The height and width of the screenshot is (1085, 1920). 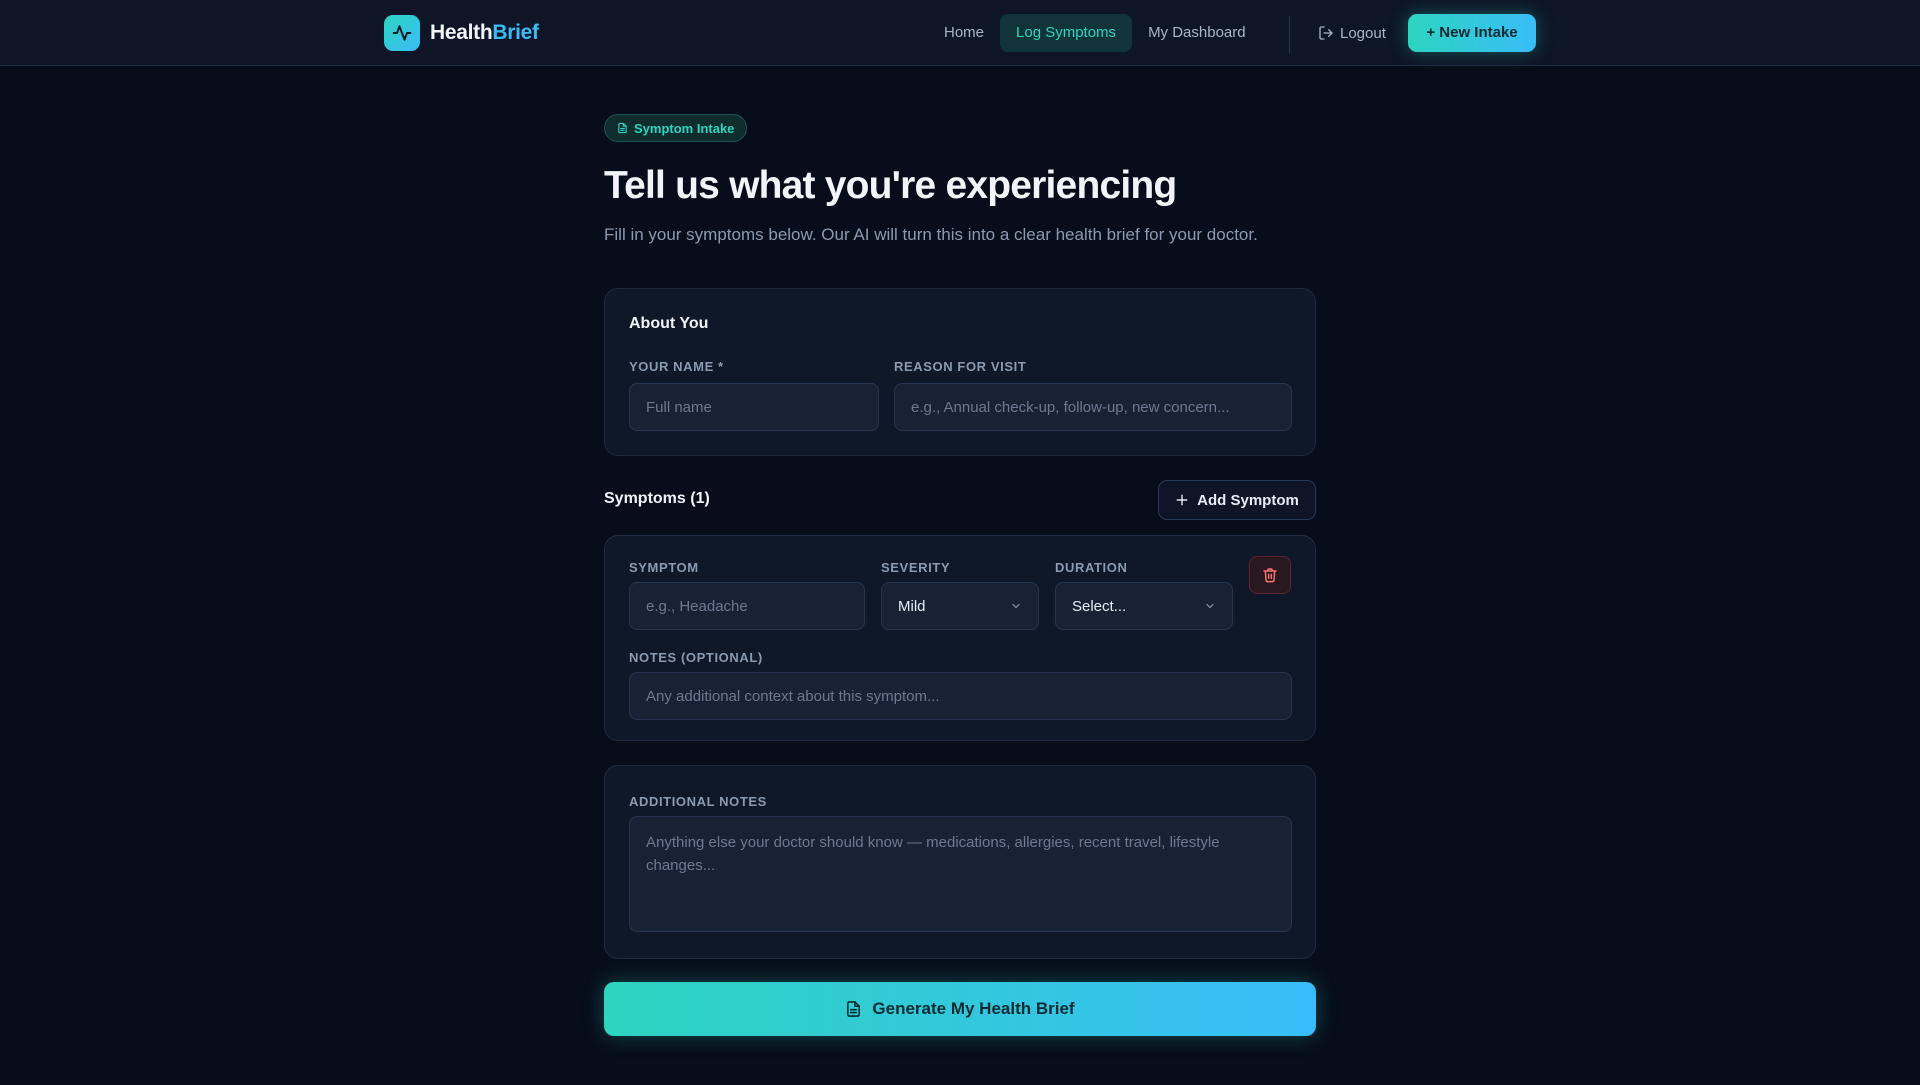 I want to click on brand: HealthBrief, so click(x=461, y=33).